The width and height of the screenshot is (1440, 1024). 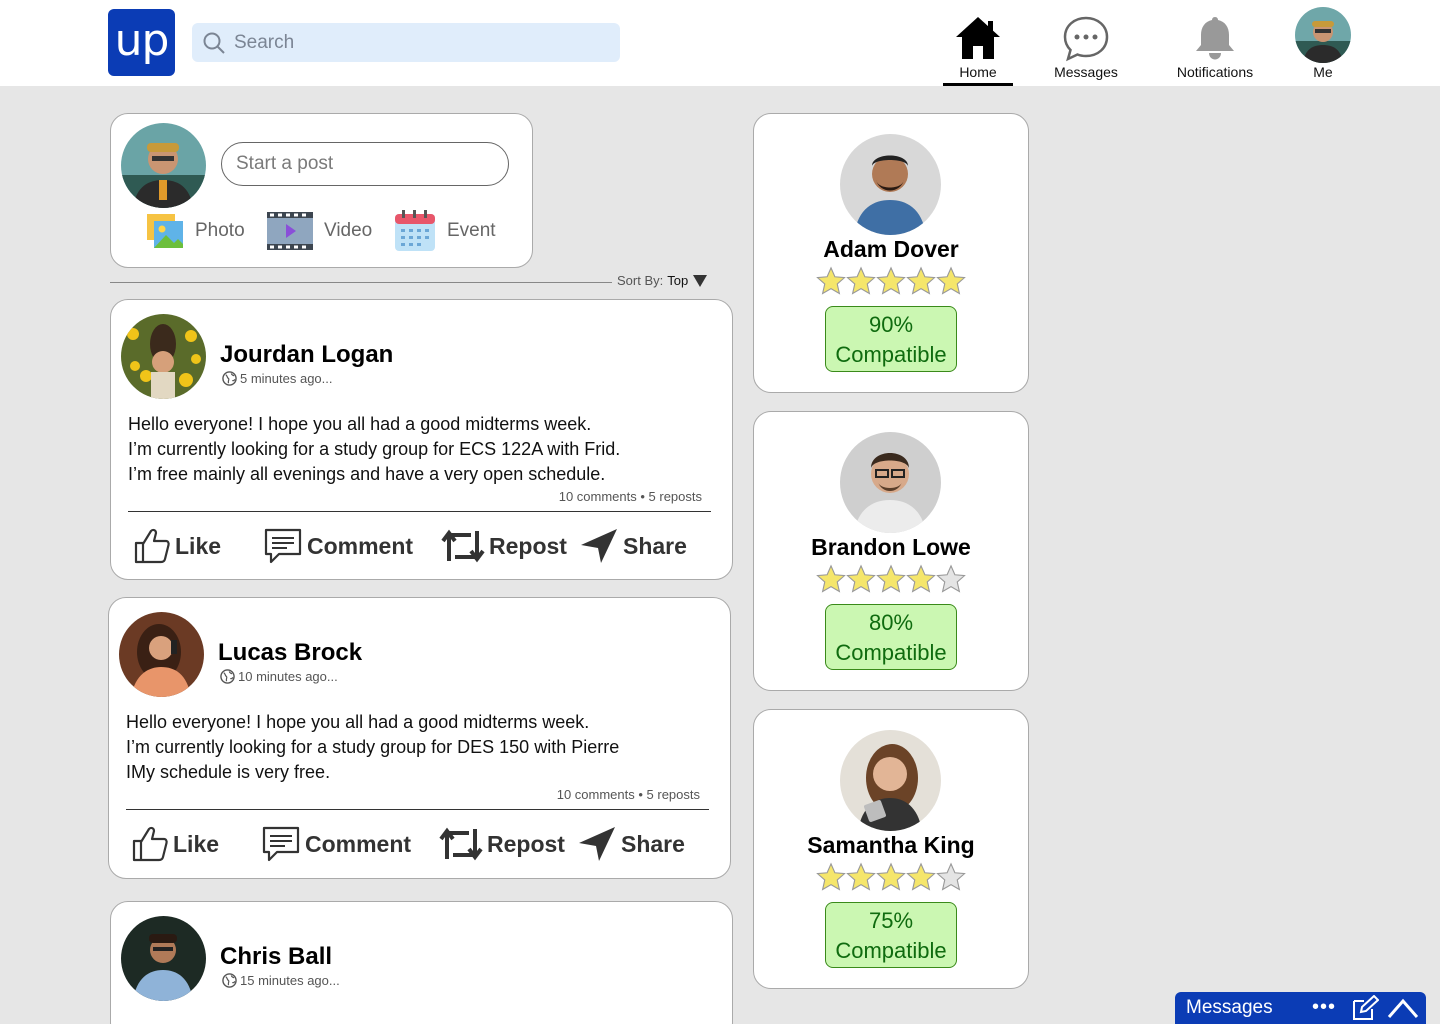 What do you see at coordinates (290, 653) in the screenshot?
I see `post-author: Lucas Brock` at bounding box center [290, 653].